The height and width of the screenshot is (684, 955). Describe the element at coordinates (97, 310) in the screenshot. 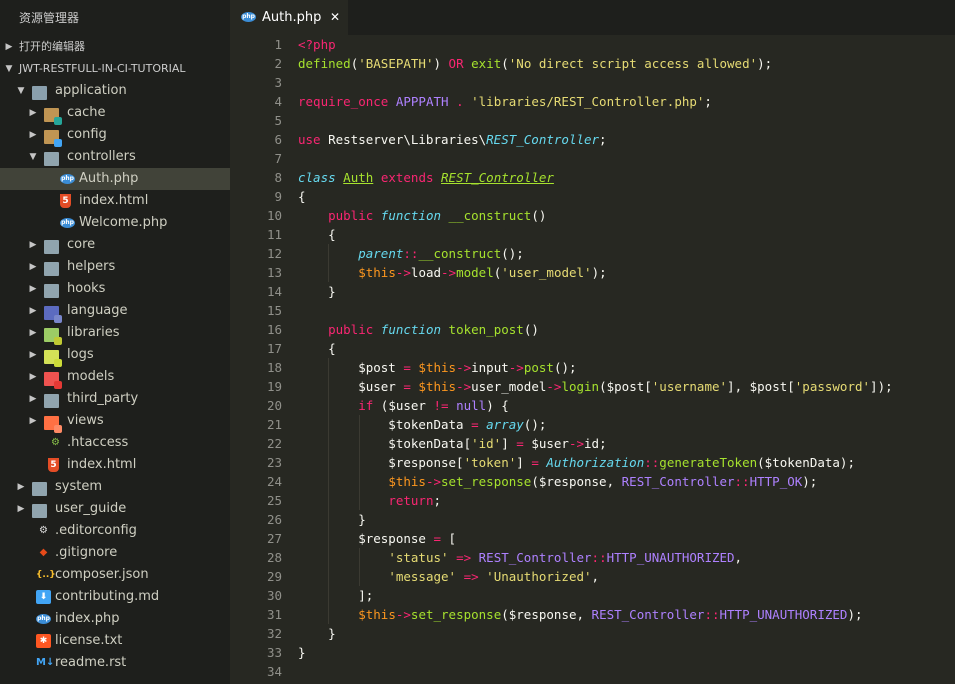

I see `tree-item-label: language` at that location.